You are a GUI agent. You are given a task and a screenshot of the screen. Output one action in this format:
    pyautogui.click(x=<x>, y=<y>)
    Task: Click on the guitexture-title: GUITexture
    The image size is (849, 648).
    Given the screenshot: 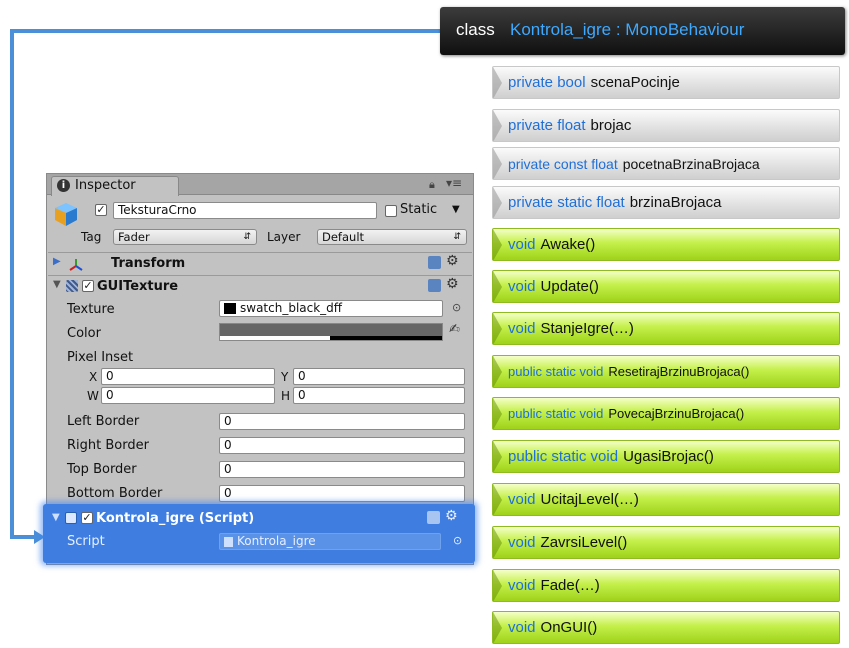 What is the action you would take?
    pyautogui.click(x=138, y=286)
    